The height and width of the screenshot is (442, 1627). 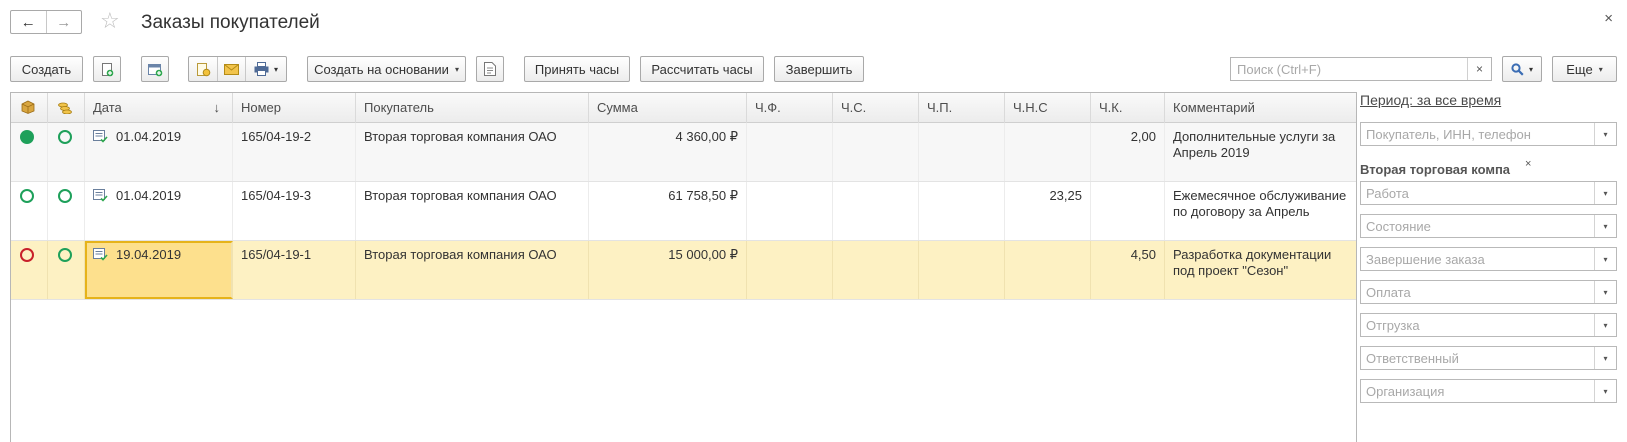 What do you see at coordinates (27, 137) in the screenshot?
I see `status-filled-green-icon` at bounding box center [27, 137].